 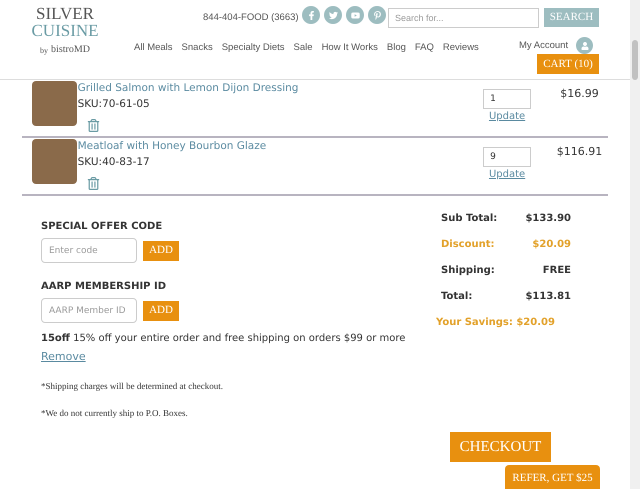 What do you see at coordinates (333, 15) in the screenshot?
I see `twitter-icon` at bounding box center [333, 15].